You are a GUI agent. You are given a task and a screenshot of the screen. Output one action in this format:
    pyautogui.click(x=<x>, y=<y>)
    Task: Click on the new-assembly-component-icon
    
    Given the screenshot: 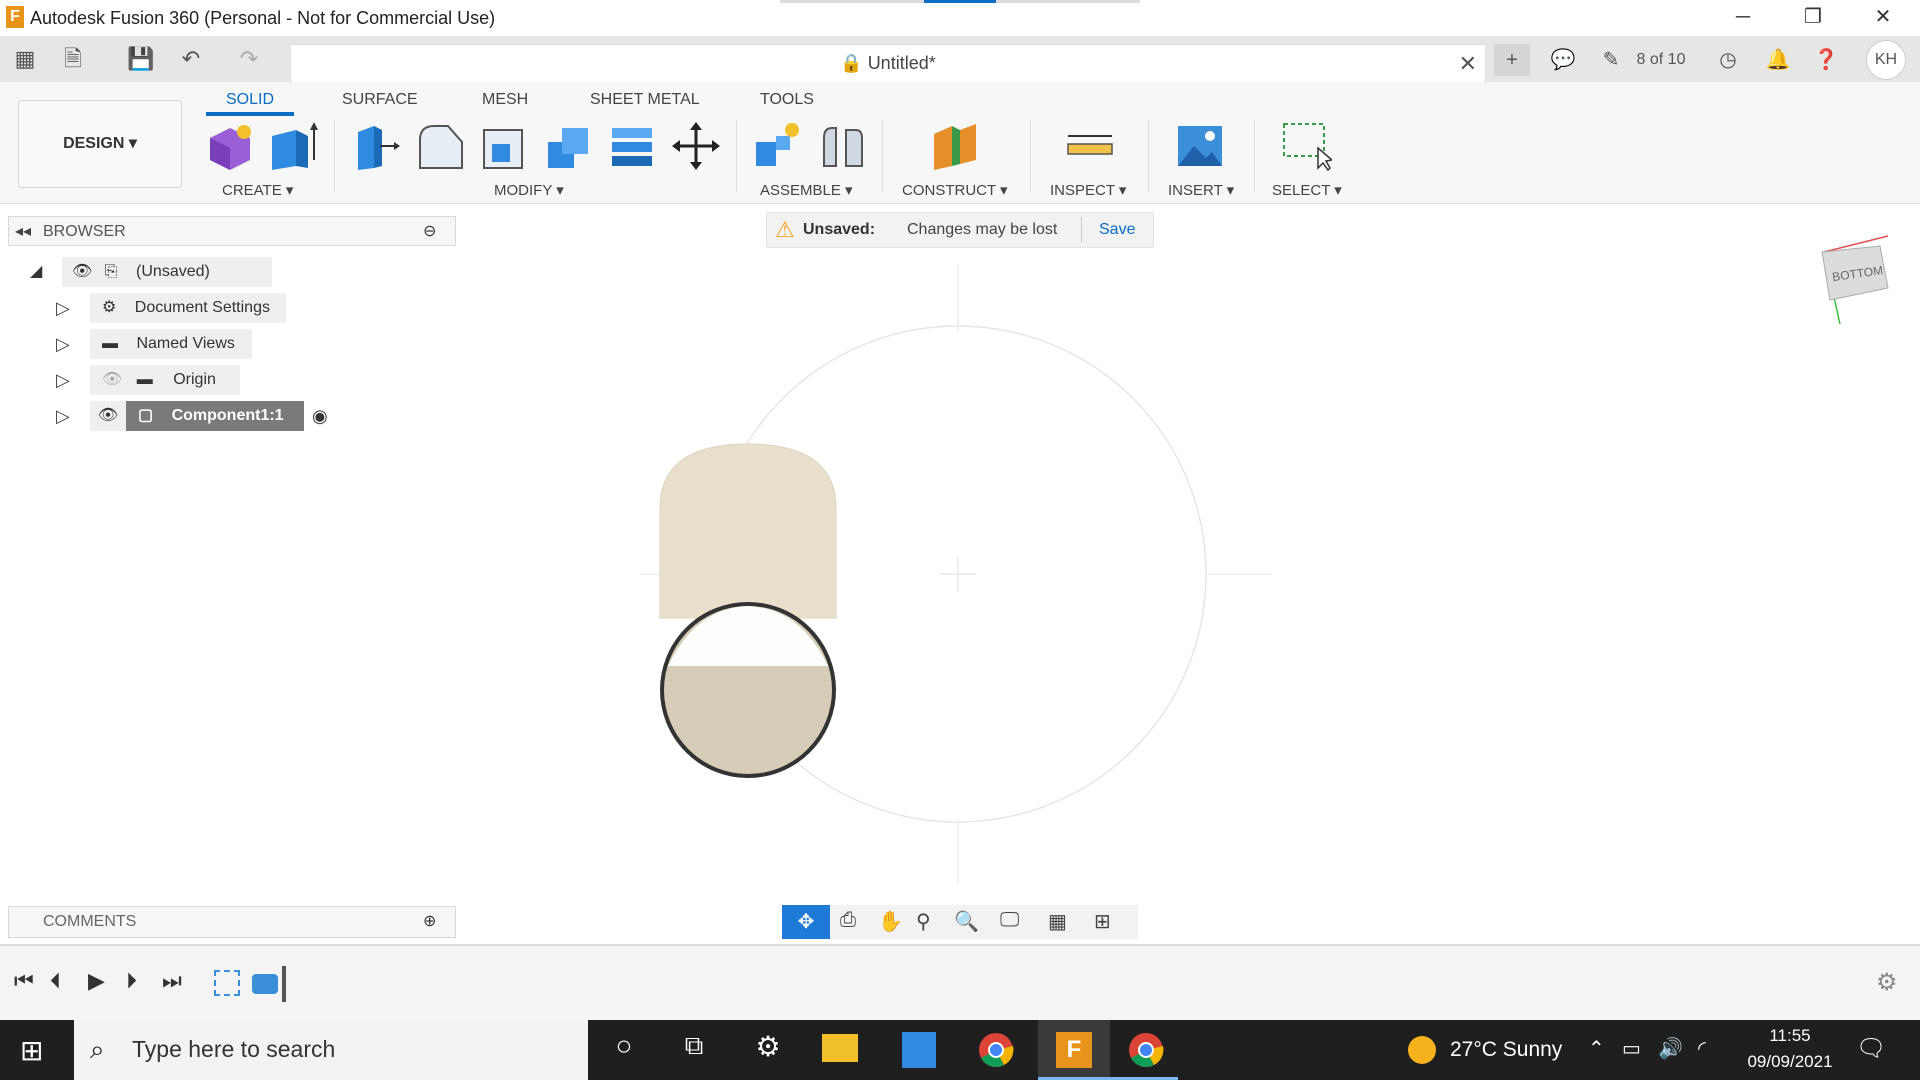 What is the action you would take?
    pyautogui.click(x=778, y=146)
    